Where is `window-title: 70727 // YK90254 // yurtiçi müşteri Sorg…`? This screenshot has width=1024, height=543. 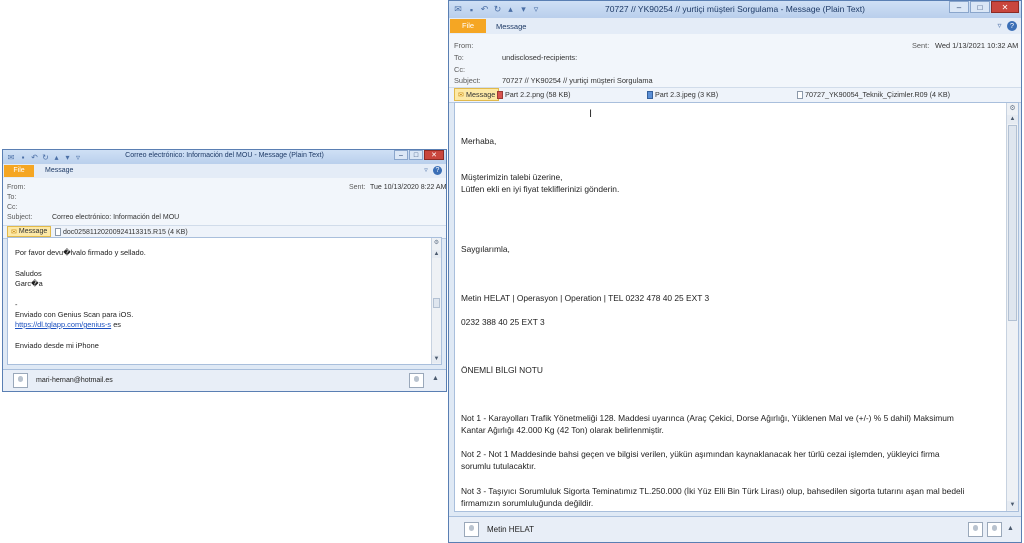 window-title: 70727 // YK90254 // yurtiçi müşteri Sorg… is located at coordinates (734, 9).